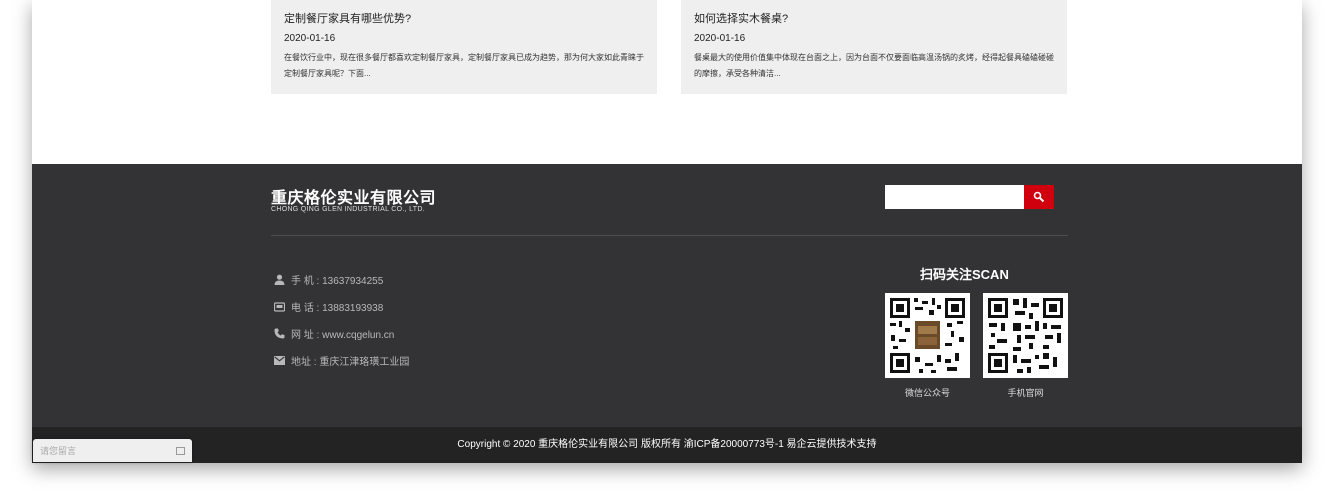  Describe the element at coordinates (337, 281) in the screenshot. I see `contact-text: 手 机 : 13637934255` at that location.